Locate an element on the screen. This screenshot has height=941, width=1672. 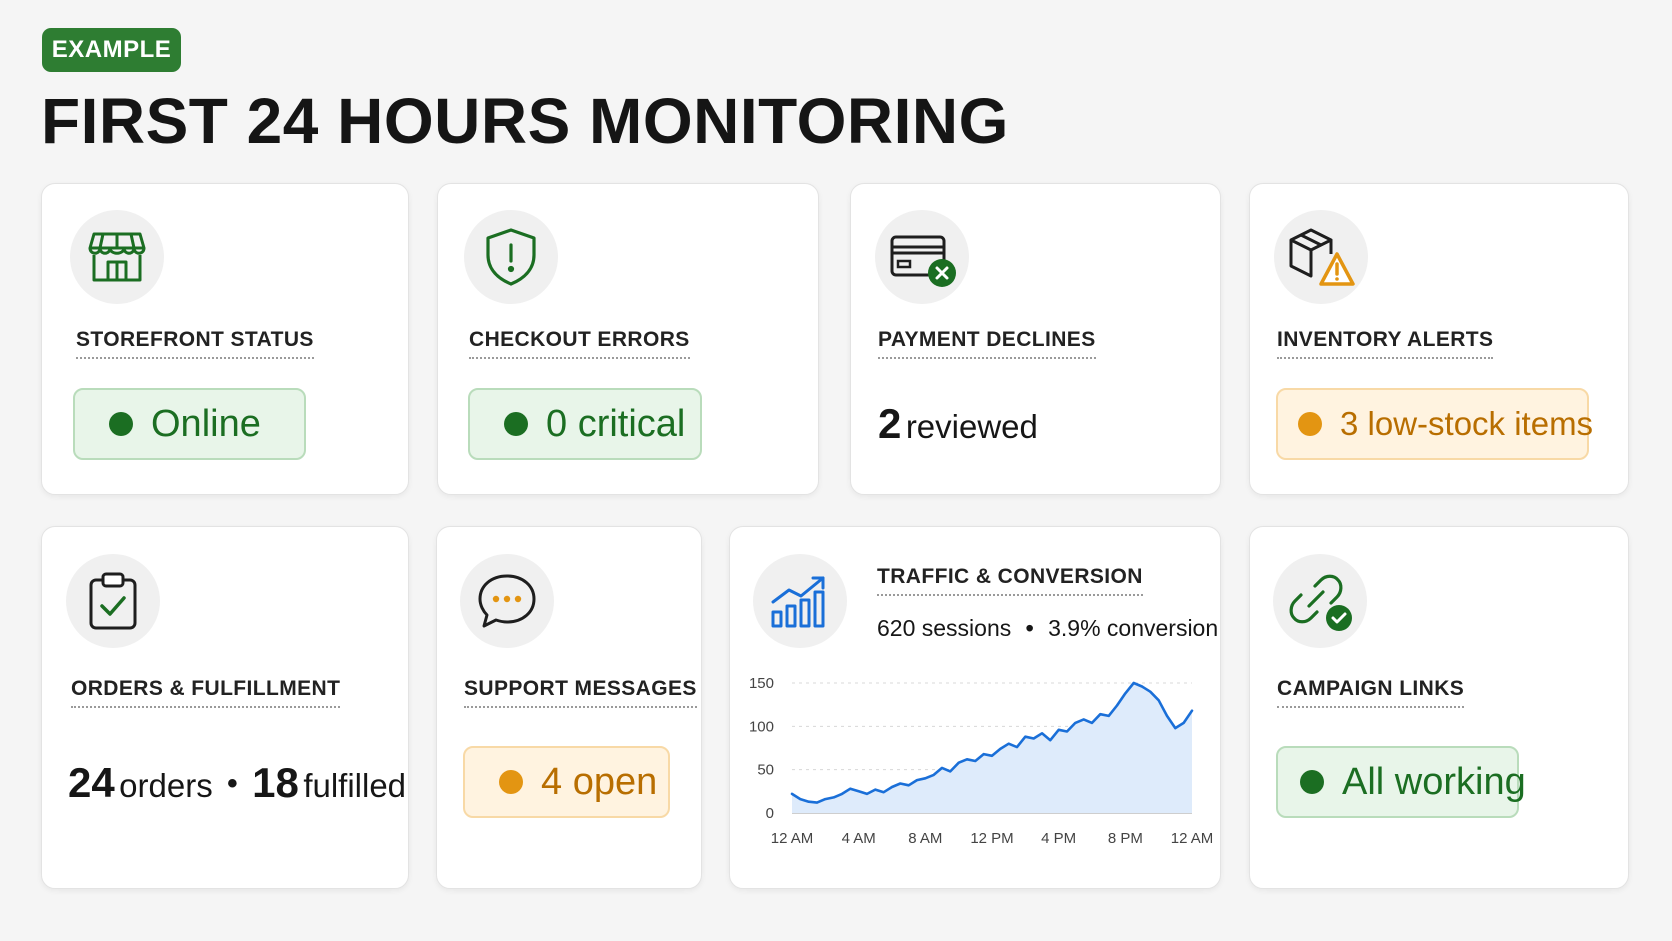
storefront-icon is located at coordinates (117, 257).